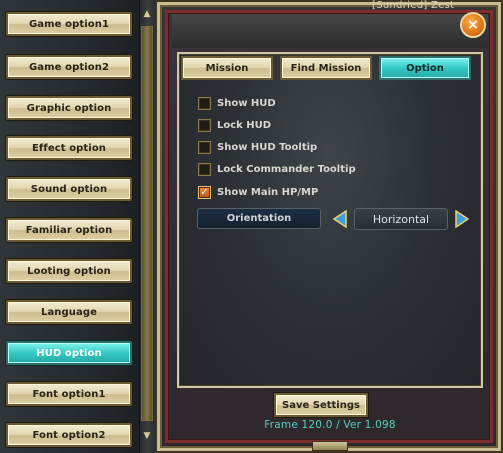 Image resolution: width=503 pixels, height=453 pixels. Describe the element at coordinates (69, 24) in the screenshot. I see `menu-game-option1-button: Game option1` at that location.